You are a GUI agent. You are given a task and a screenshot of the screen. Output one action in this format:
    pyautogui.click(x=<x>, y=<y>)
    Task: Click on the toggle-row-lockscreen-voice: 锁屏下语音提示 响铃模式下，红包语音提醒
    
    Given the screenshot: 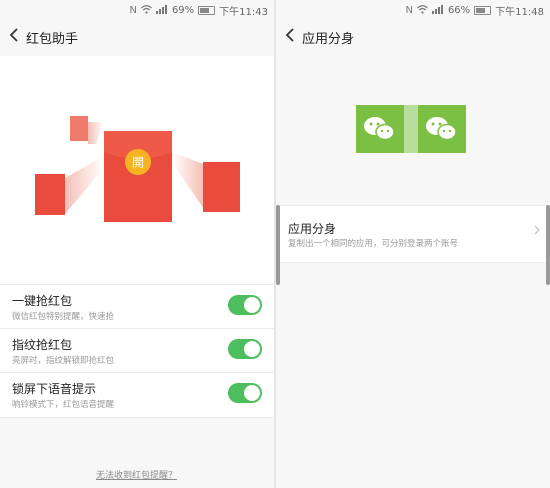 What is the action you would take?
    pyautogui.click(x=137, y=395)
    